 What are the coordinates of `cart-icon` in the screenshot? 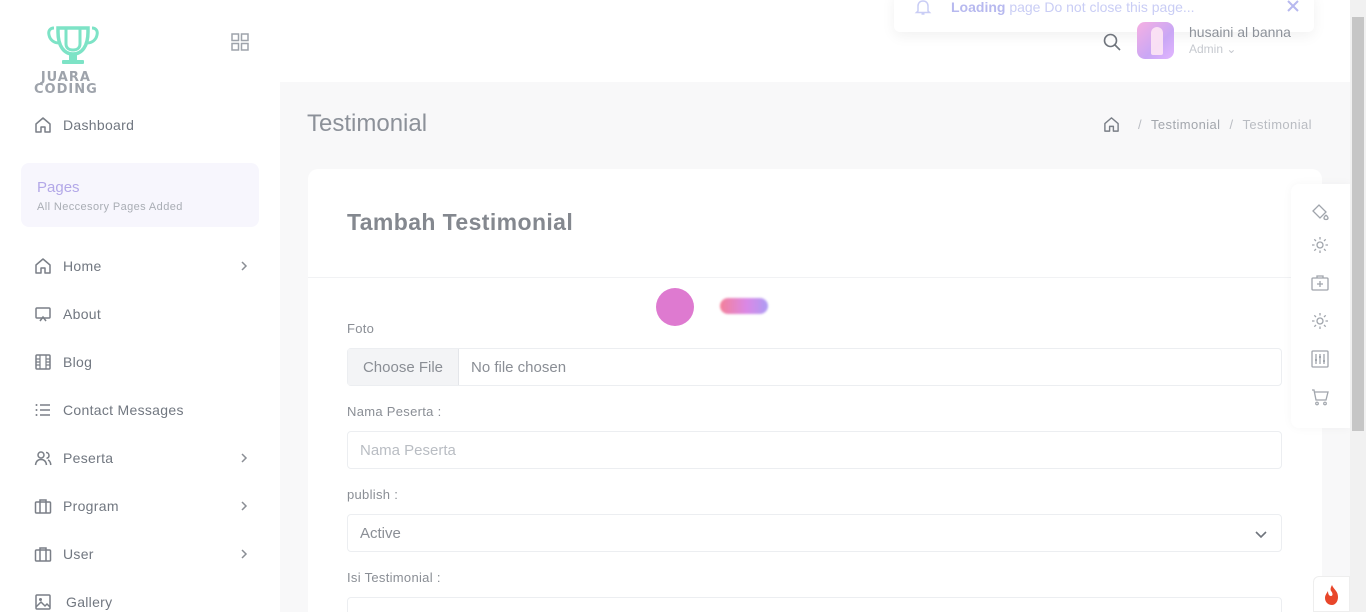 It's located at (1320, 397).